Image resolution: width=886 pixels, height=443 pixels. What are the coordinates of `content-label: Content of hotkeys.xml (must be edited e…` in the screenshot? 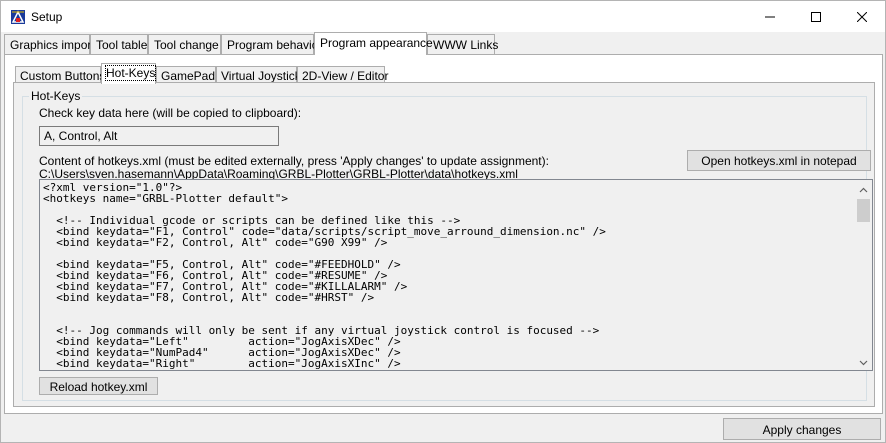 It's located at (294, 161).